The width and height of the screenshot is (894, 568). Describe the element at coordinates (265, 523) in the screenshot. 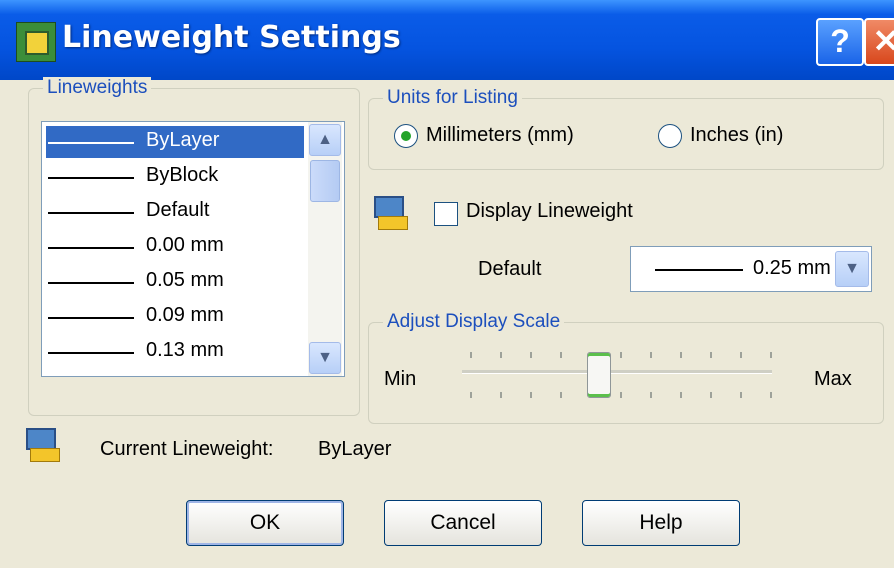

I see `ok-button: OK` at that location.